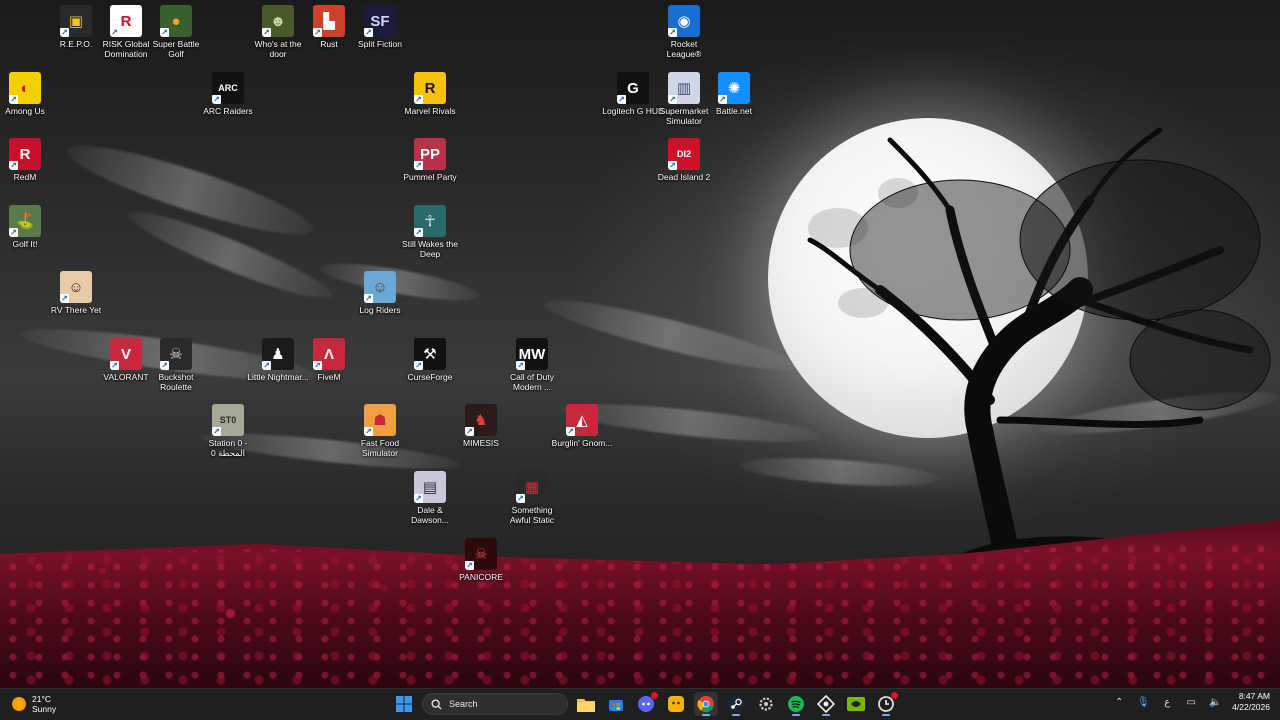 This screenshot has width=1280, height=720. I want to click on desktop-icon-label: Among Us, so click(25, 111).